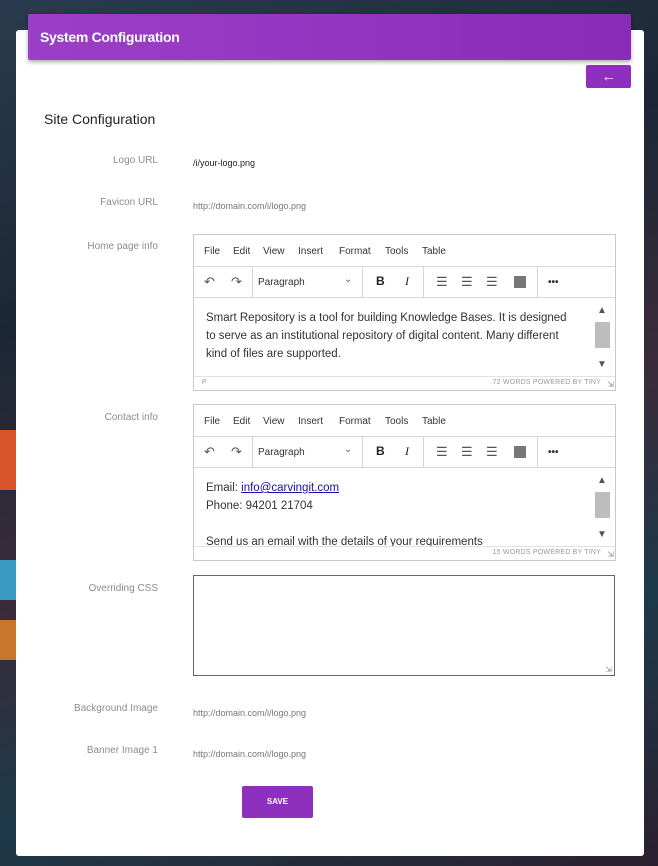  What do you see at coordinates (8, 640) in the screenshot?
I see `background-decoration` at bounding box center [8, 640].